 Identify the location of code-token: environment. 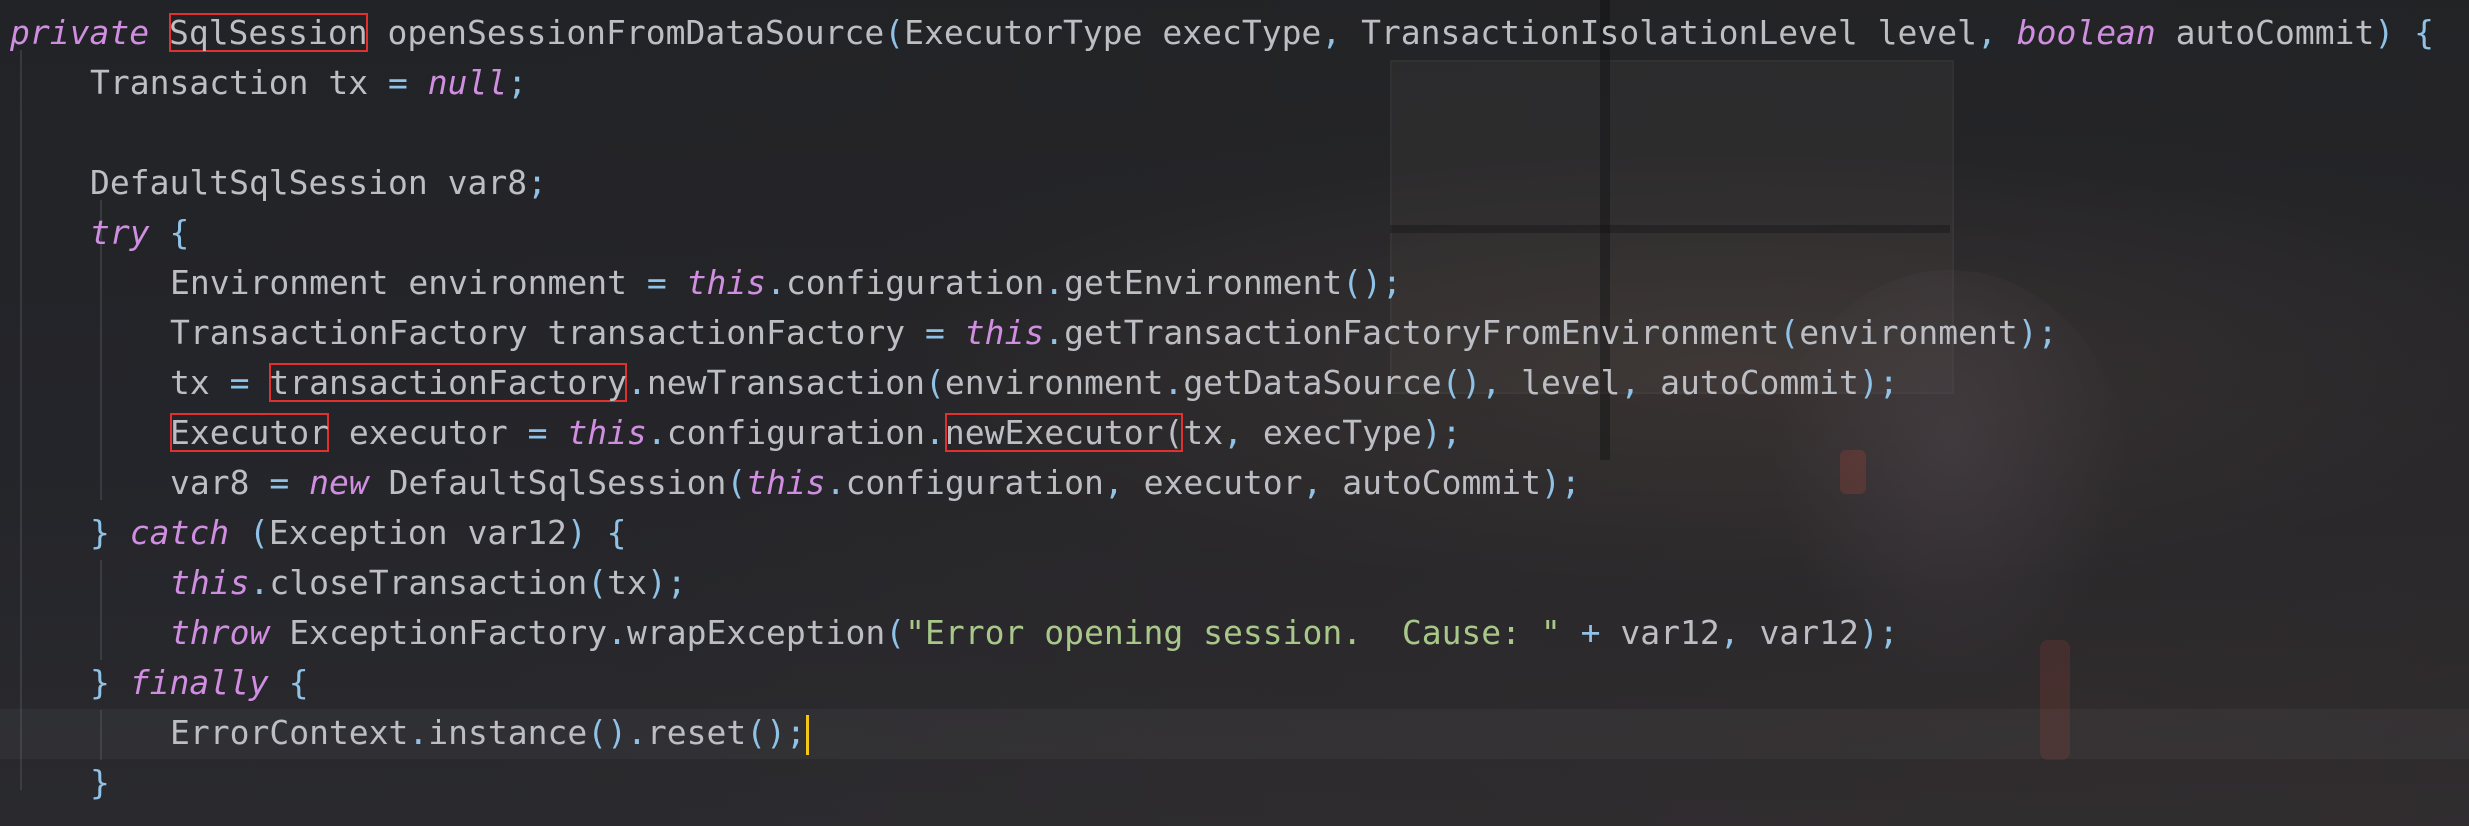
(1908, 332).